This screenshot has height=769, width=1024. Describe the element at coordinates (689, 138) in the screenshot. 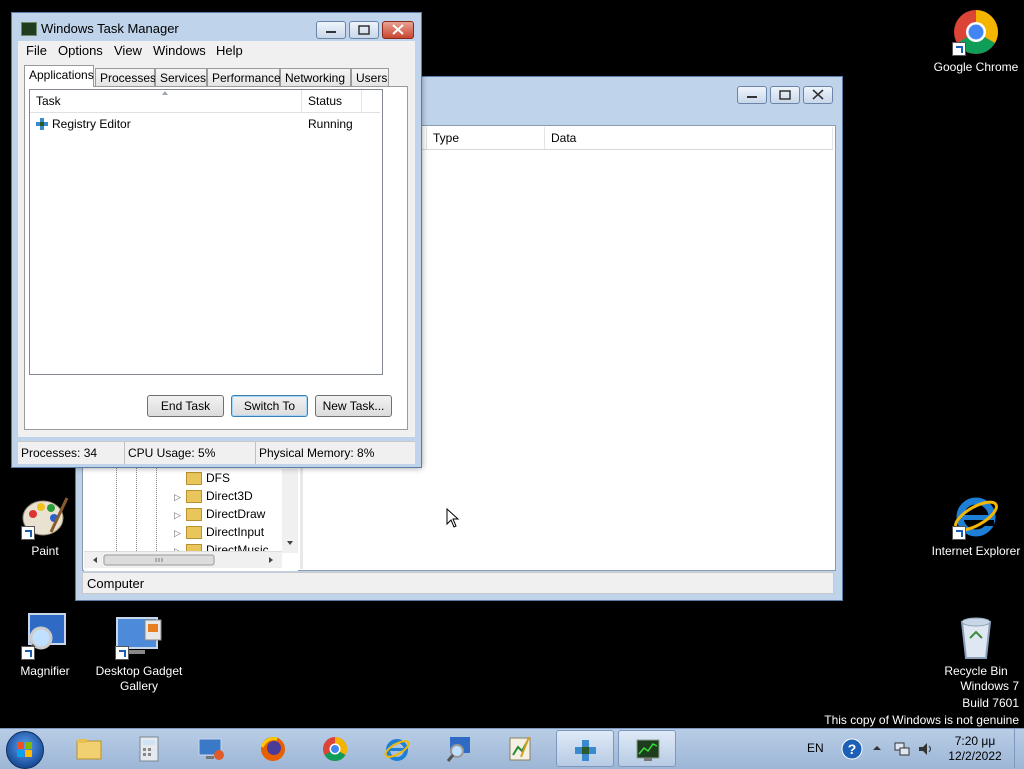

I see `column-header-data: Data` at that location.